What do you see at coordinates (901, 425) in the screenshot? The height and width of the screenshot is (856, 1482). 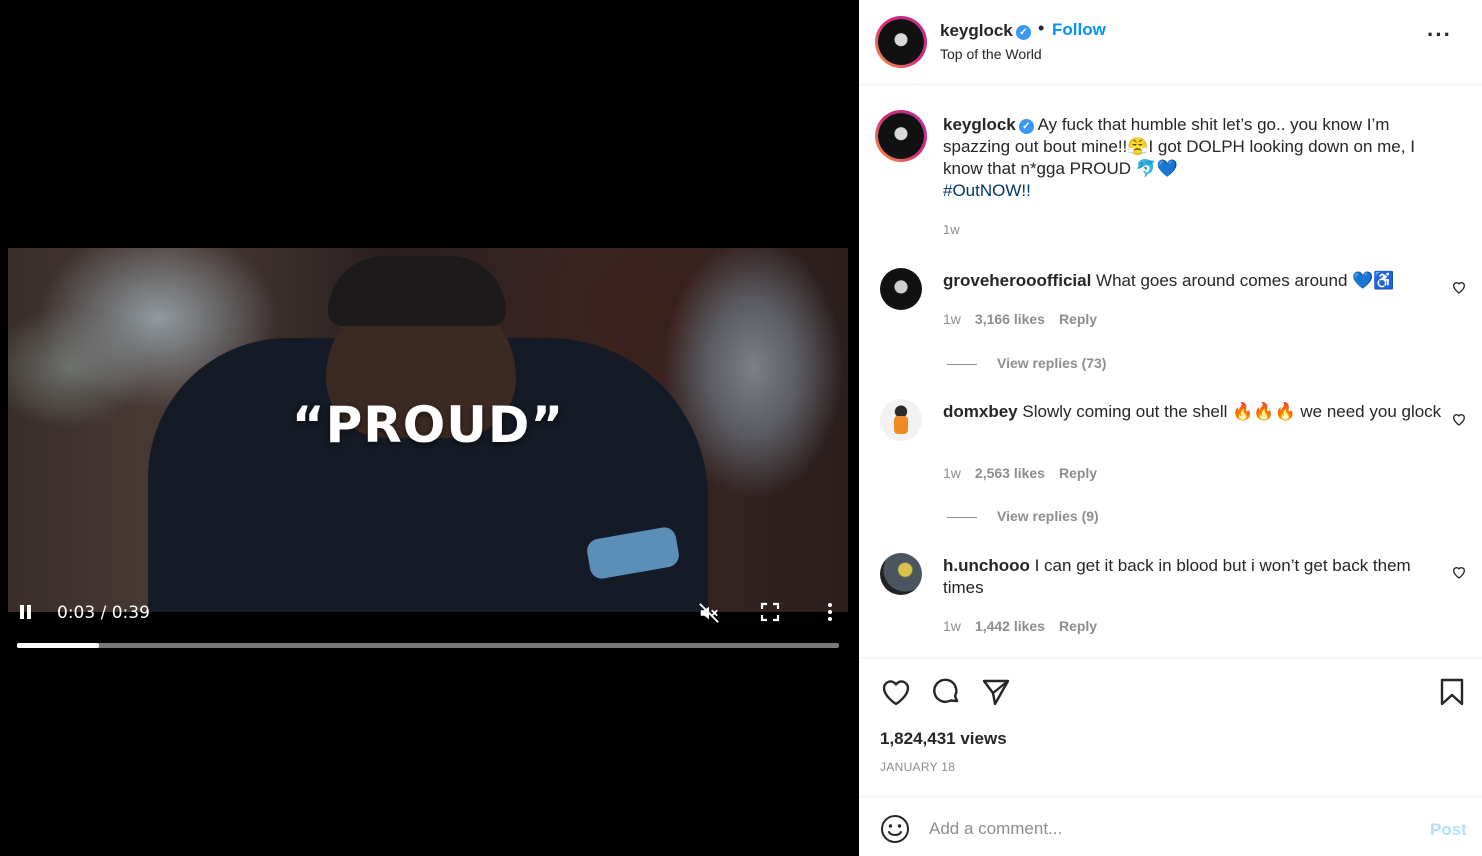 I see `avatar-figure` at bounding box center [901, 425].